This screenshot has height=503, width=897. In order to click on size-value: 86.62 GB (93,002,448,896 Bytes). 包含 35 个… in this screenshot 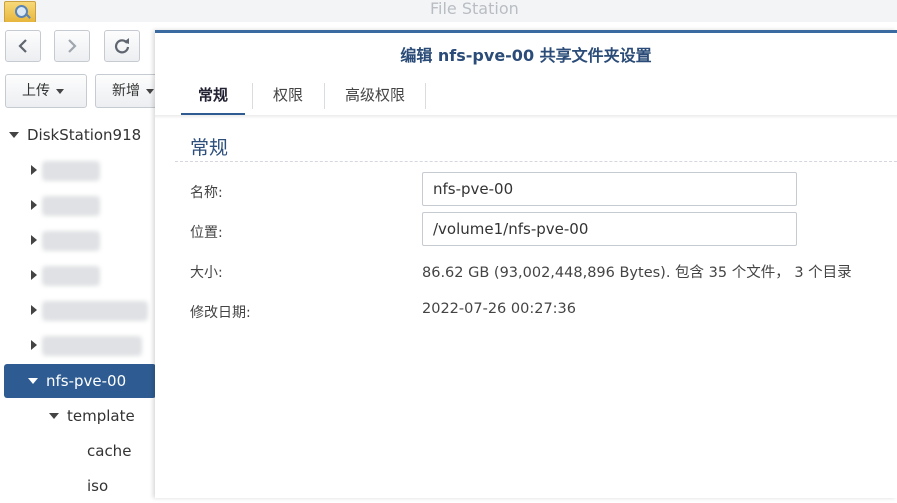, I will do `click(637, 273)`.